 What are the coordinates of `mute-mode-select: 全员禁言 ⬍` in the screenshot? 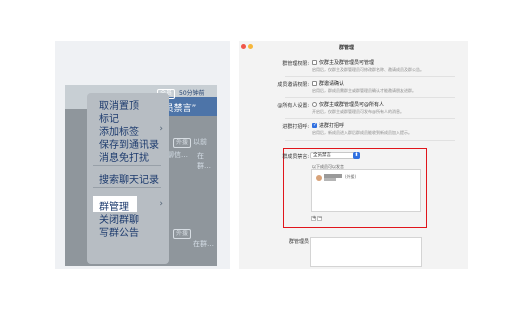 It's located at (335, 155).